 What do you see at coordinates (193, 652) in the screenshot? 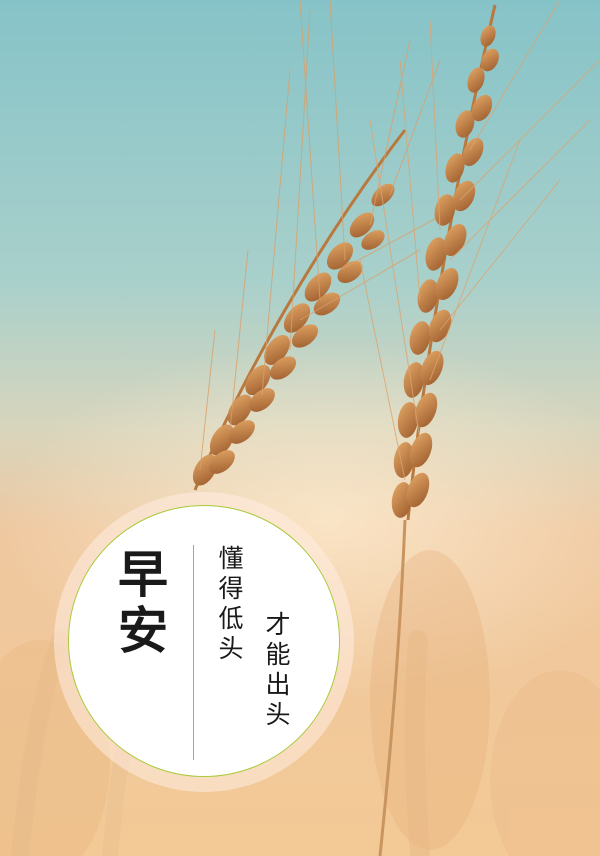
I see `badge-divider-line` at bounding box center [193, 652].